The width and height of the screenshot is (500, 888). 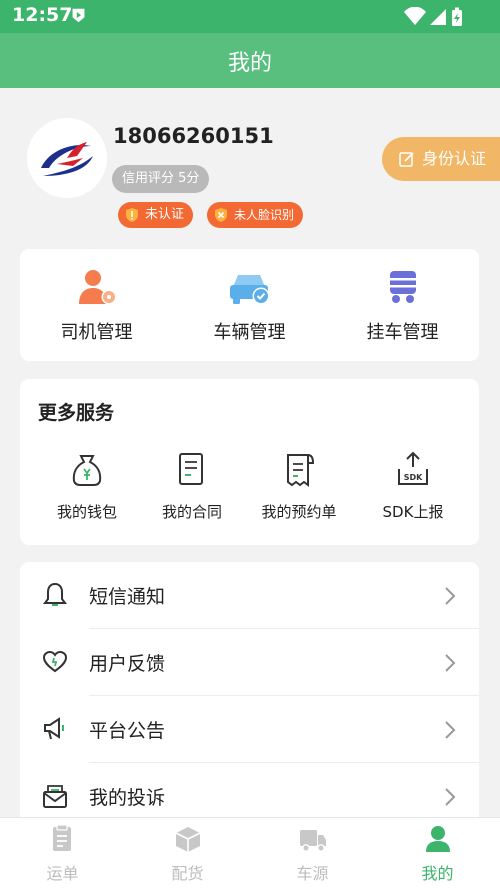 What do you see at coordinates (299, 491) in the screenshot?
I see `reservation-service: 我的预约单` at bounding box center [299, 491].